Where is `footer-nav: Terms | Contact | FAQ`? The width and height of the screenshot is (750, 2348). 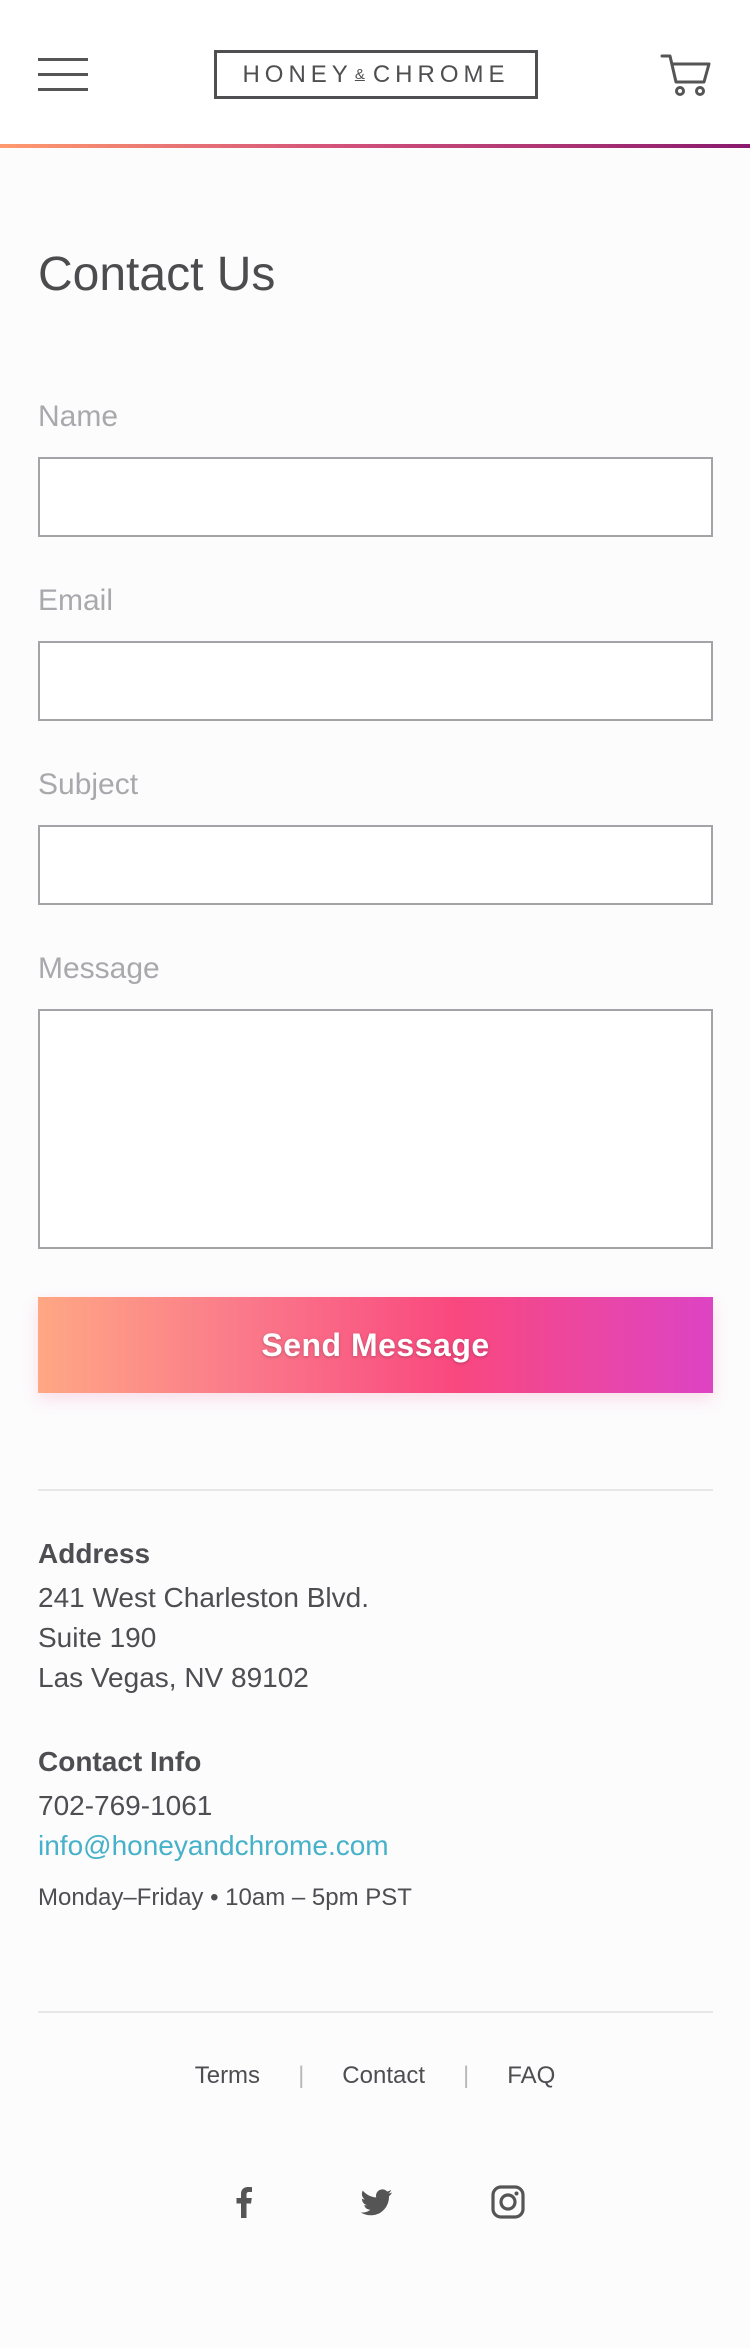 footer-nav: Terms | Contact | FAQ is located at coordinates (375, 2076).